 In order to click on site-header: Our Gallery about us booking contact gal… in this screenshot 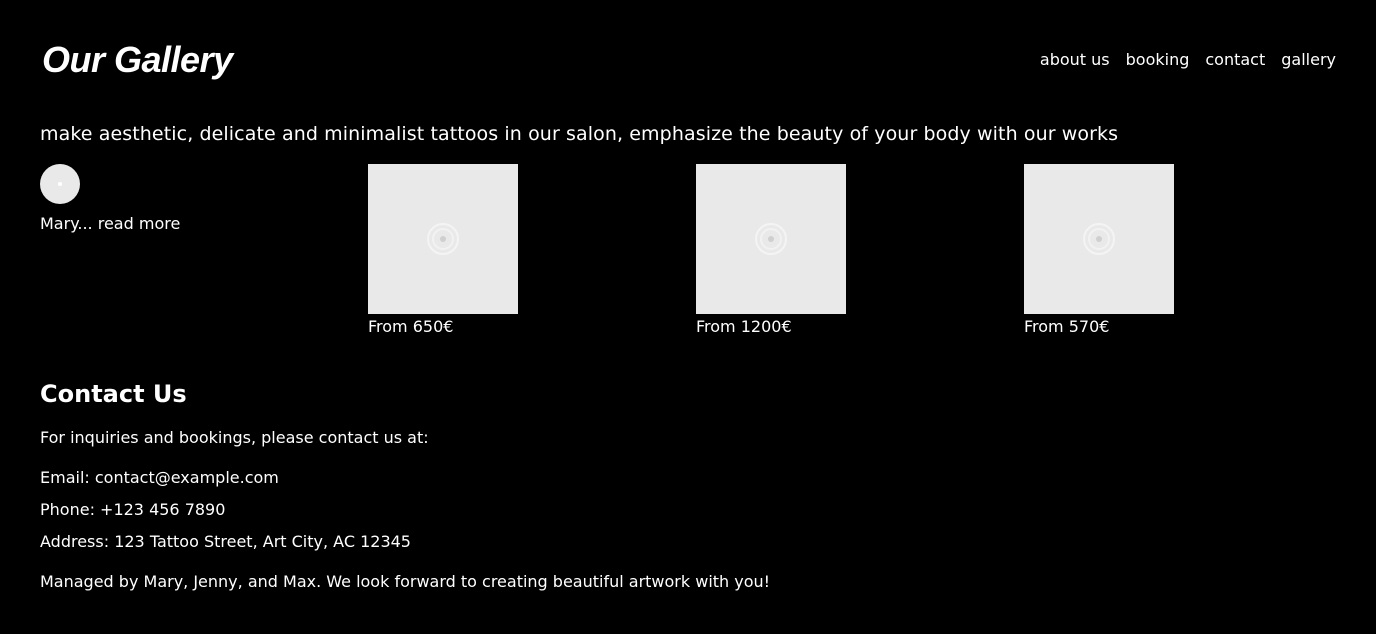, I will do `click(688, 62)`.